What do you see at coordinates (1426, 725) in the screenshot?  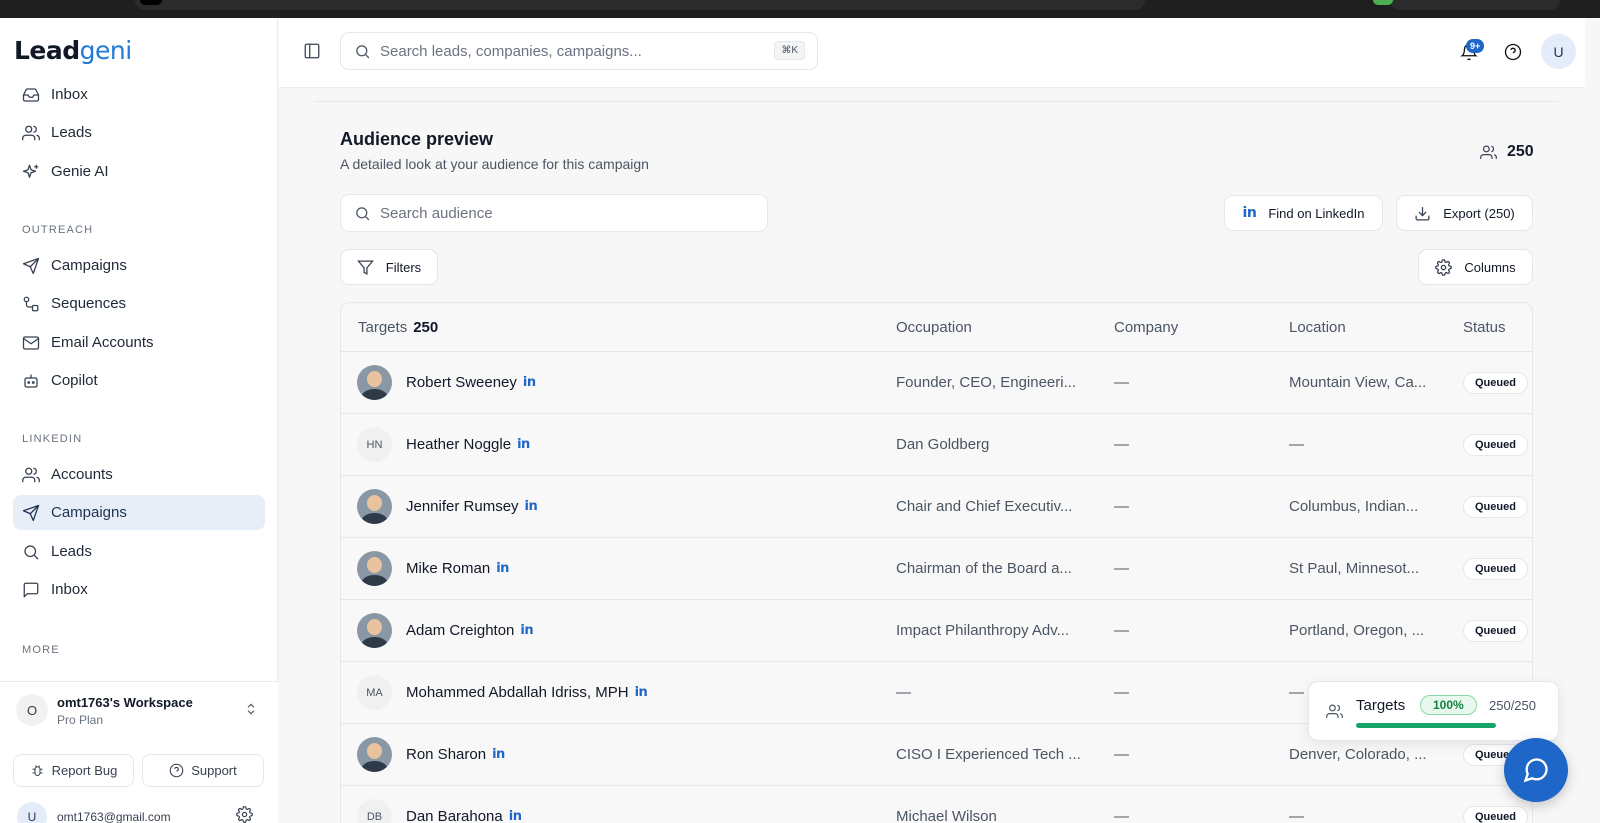 I see `progress-bar-fill` at bounding box center [1426, 725].